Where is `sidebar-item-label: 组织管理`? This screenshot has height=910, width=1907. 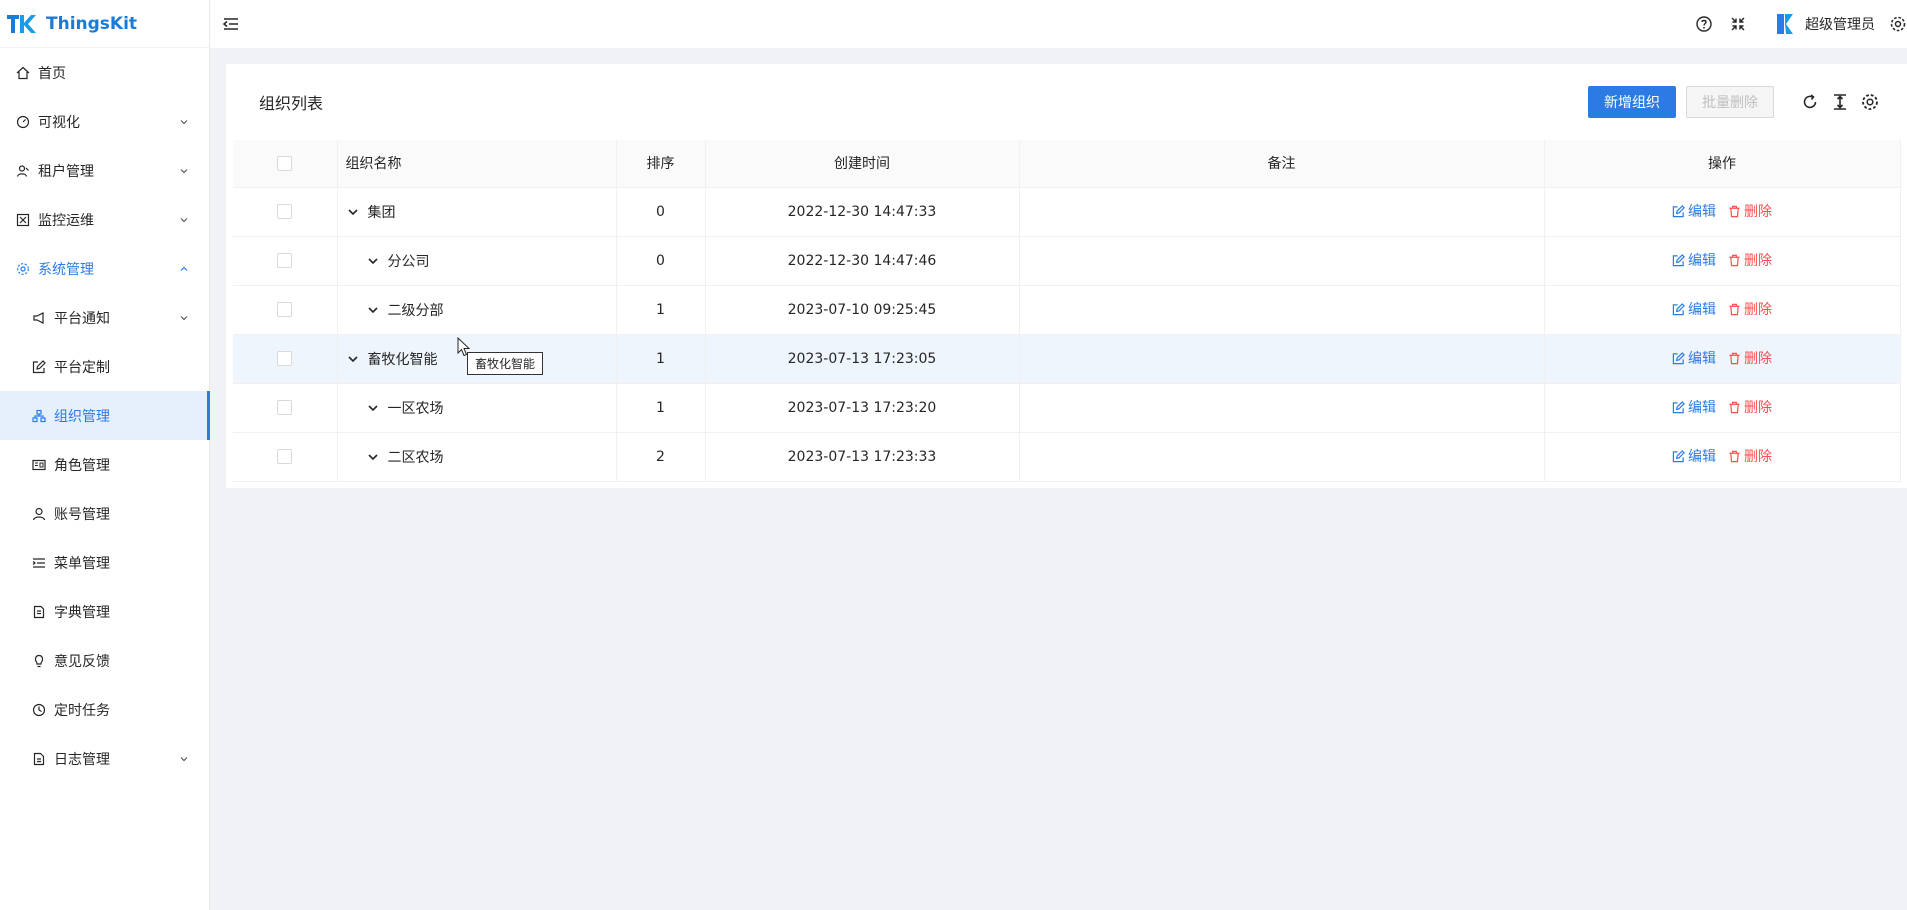
sidebar-item-label: 组织管理 is located at coordinates (82, 416).